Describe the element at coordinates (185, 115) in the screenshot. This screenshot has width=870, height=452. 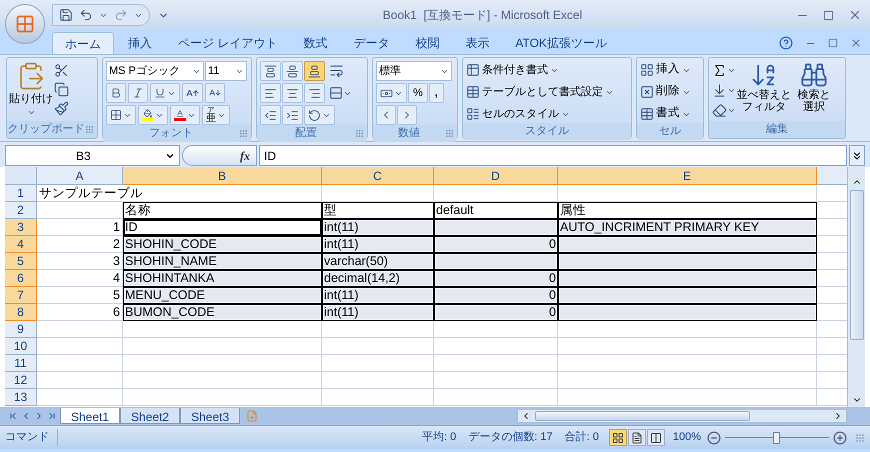
I see `font-color-button` at that location.